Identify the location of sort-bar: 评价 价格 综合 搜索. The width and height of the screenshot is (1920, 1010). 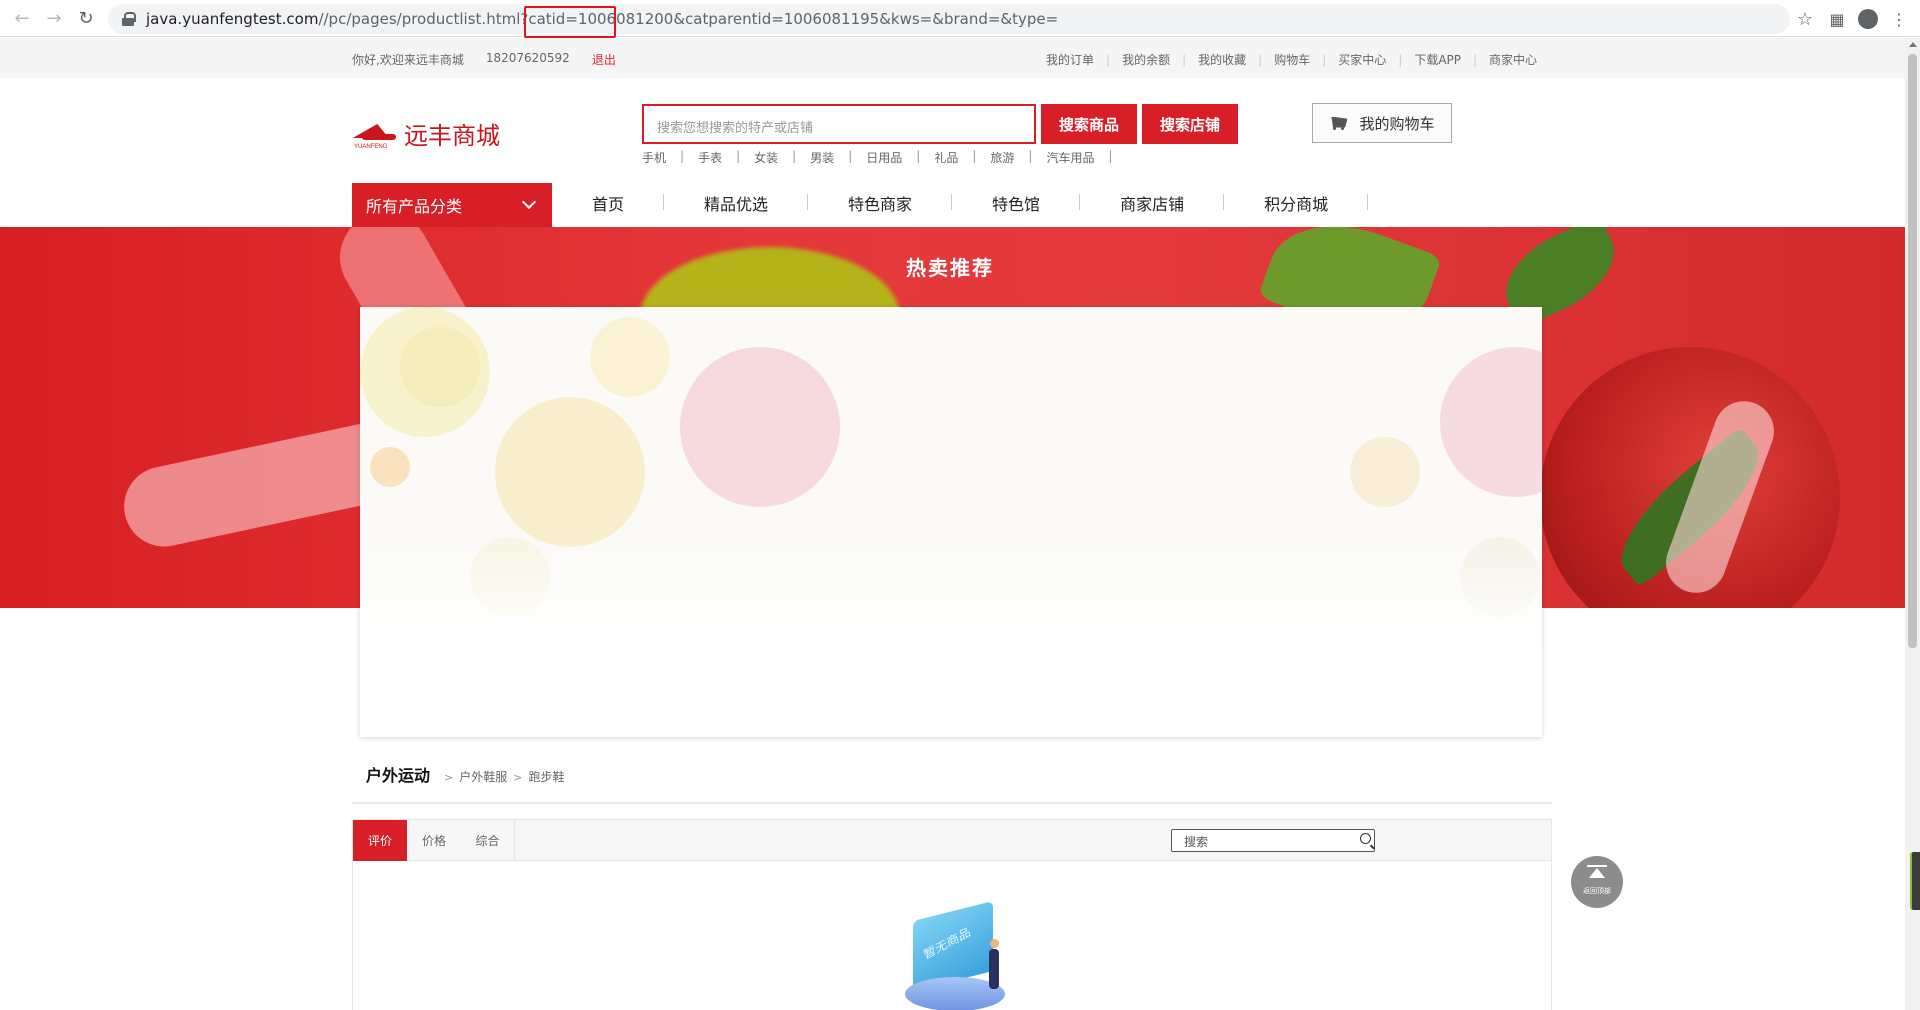
(952, 840).